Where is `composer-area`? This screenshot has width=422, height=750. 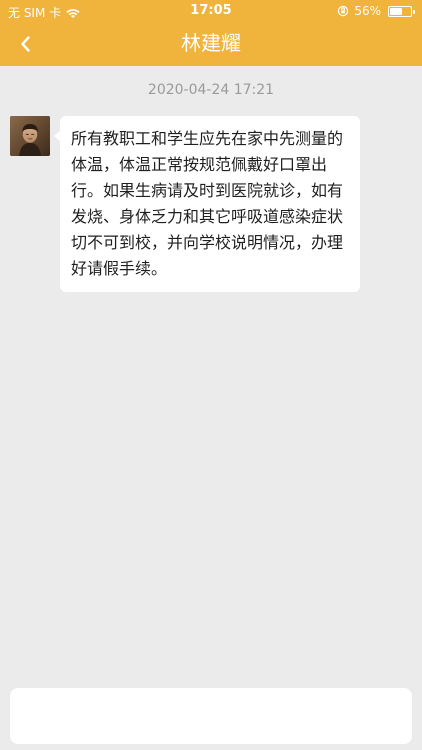 composer-area is located at coordinates (211, 716).